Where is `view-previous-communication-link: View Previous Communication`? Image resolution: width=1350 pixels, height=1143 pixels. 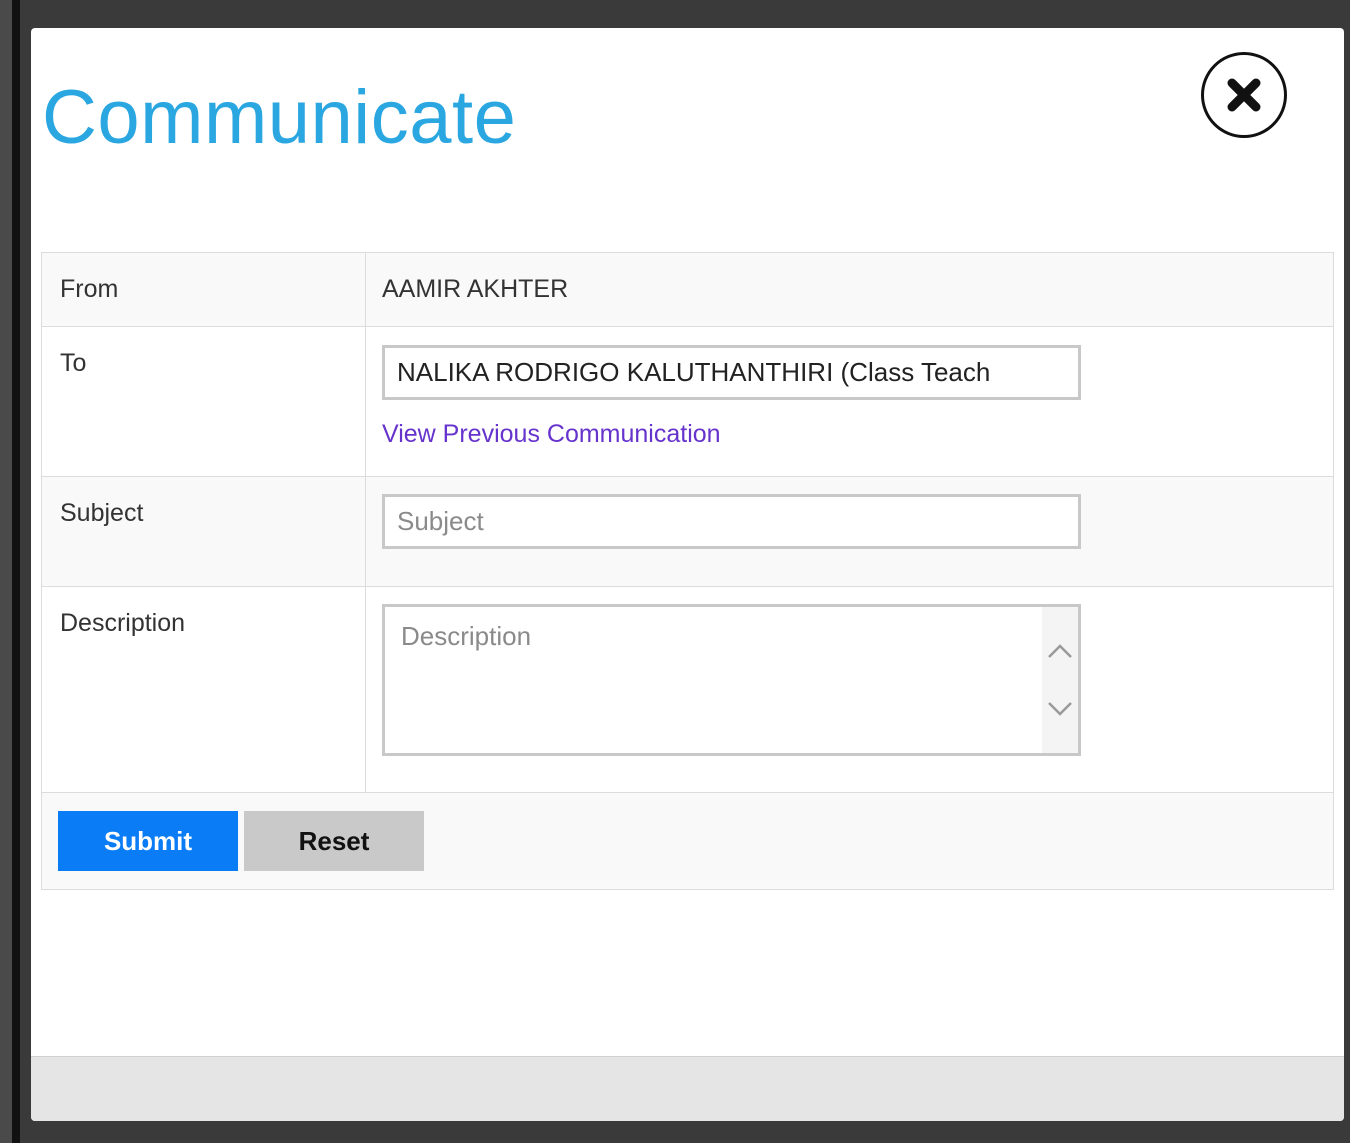
view-previous-communication-link: View Previous Communication is located at coordinates (551, 434).